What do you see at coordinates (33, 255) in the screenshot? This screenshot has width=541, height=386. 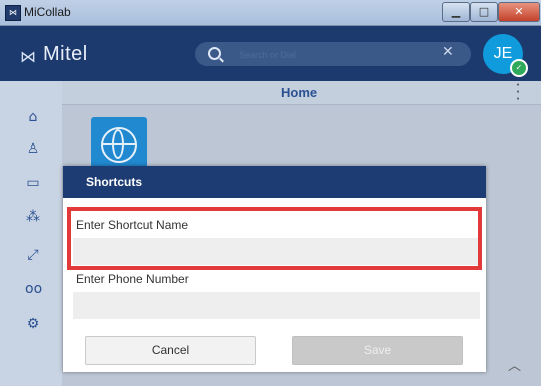 I see `calls-icon: ⤢` at bounding box center [33, 255].